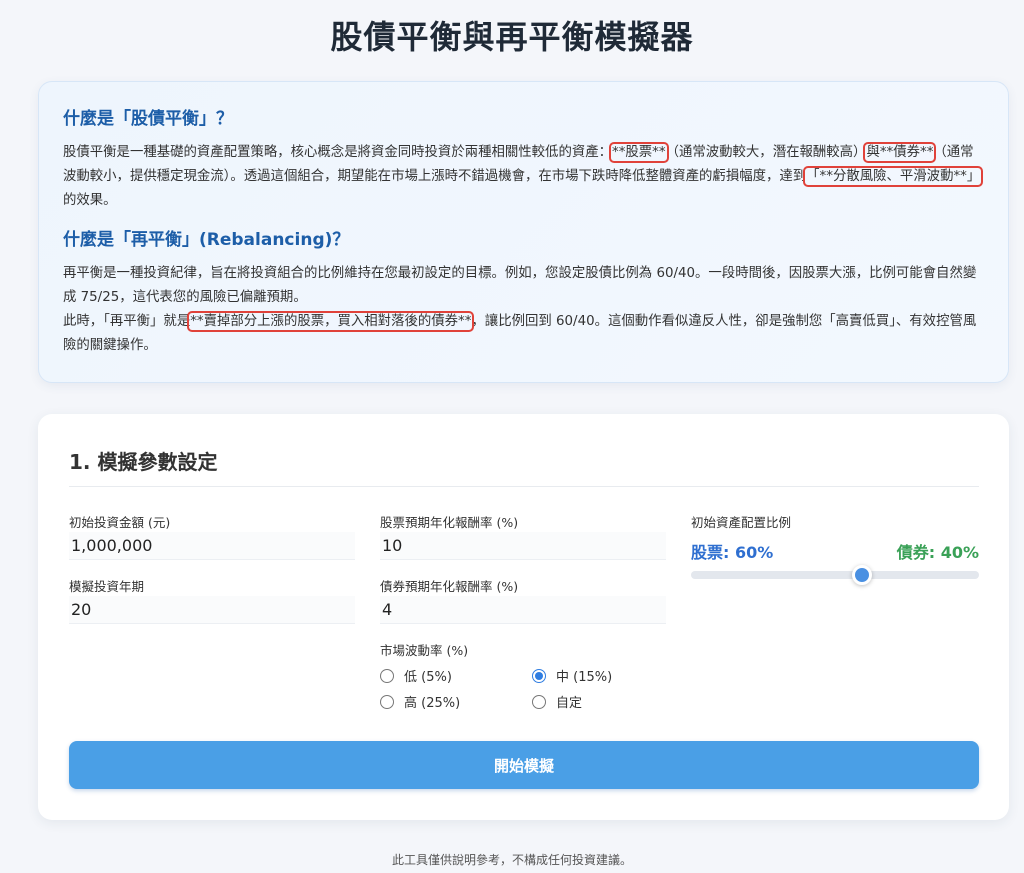 The height and width of the screenshot is (873, 1024). I want to click on radio-label: 高 (25%), so click(432, 703).